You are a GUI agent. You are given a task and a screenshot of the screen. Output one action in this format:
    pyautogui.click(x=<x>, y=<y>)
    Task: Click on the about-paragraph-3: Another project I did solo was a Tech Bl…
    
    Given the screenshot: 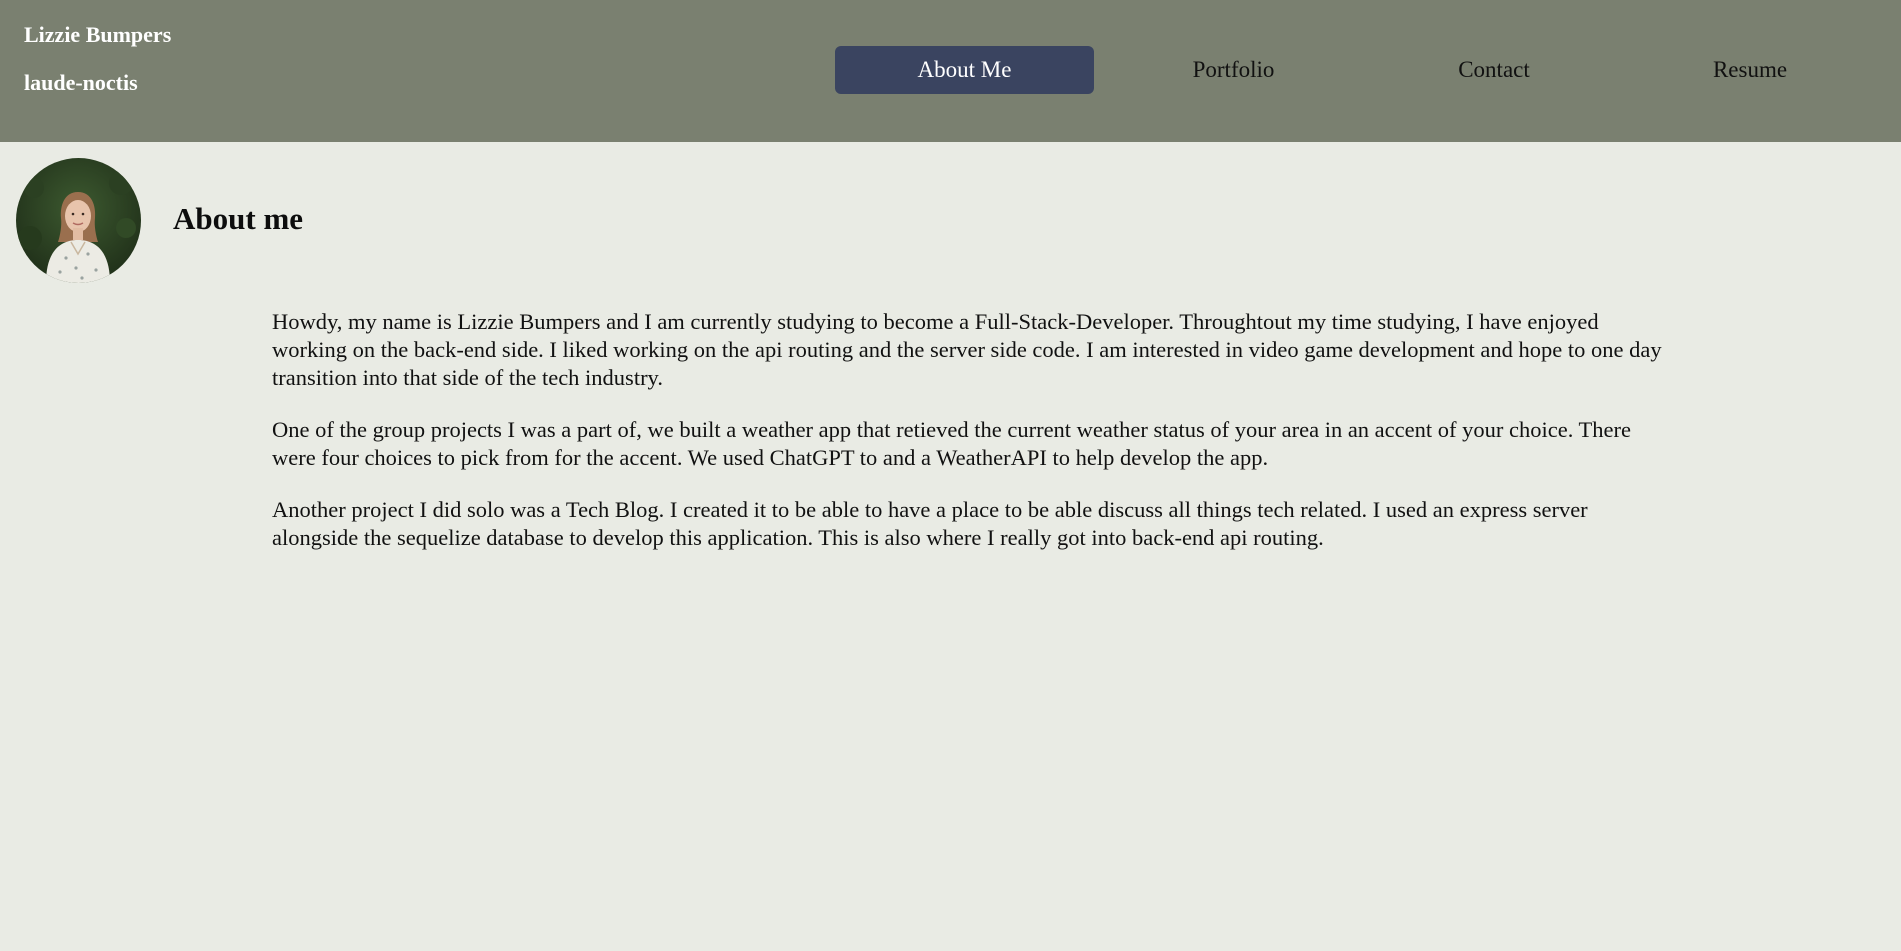 What is the action you would take?
    pyautogui.click(x=930, y=523)
    